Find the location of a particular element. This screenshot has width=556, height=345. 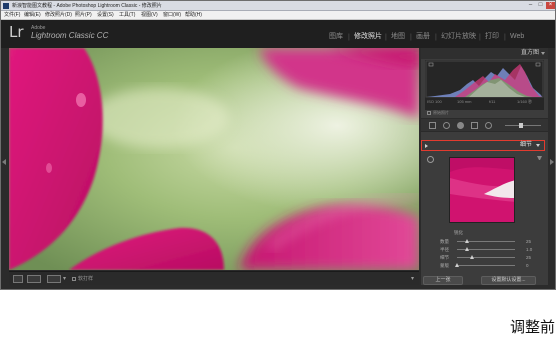

aperture: f/11 is located at coordinates (492, 101).